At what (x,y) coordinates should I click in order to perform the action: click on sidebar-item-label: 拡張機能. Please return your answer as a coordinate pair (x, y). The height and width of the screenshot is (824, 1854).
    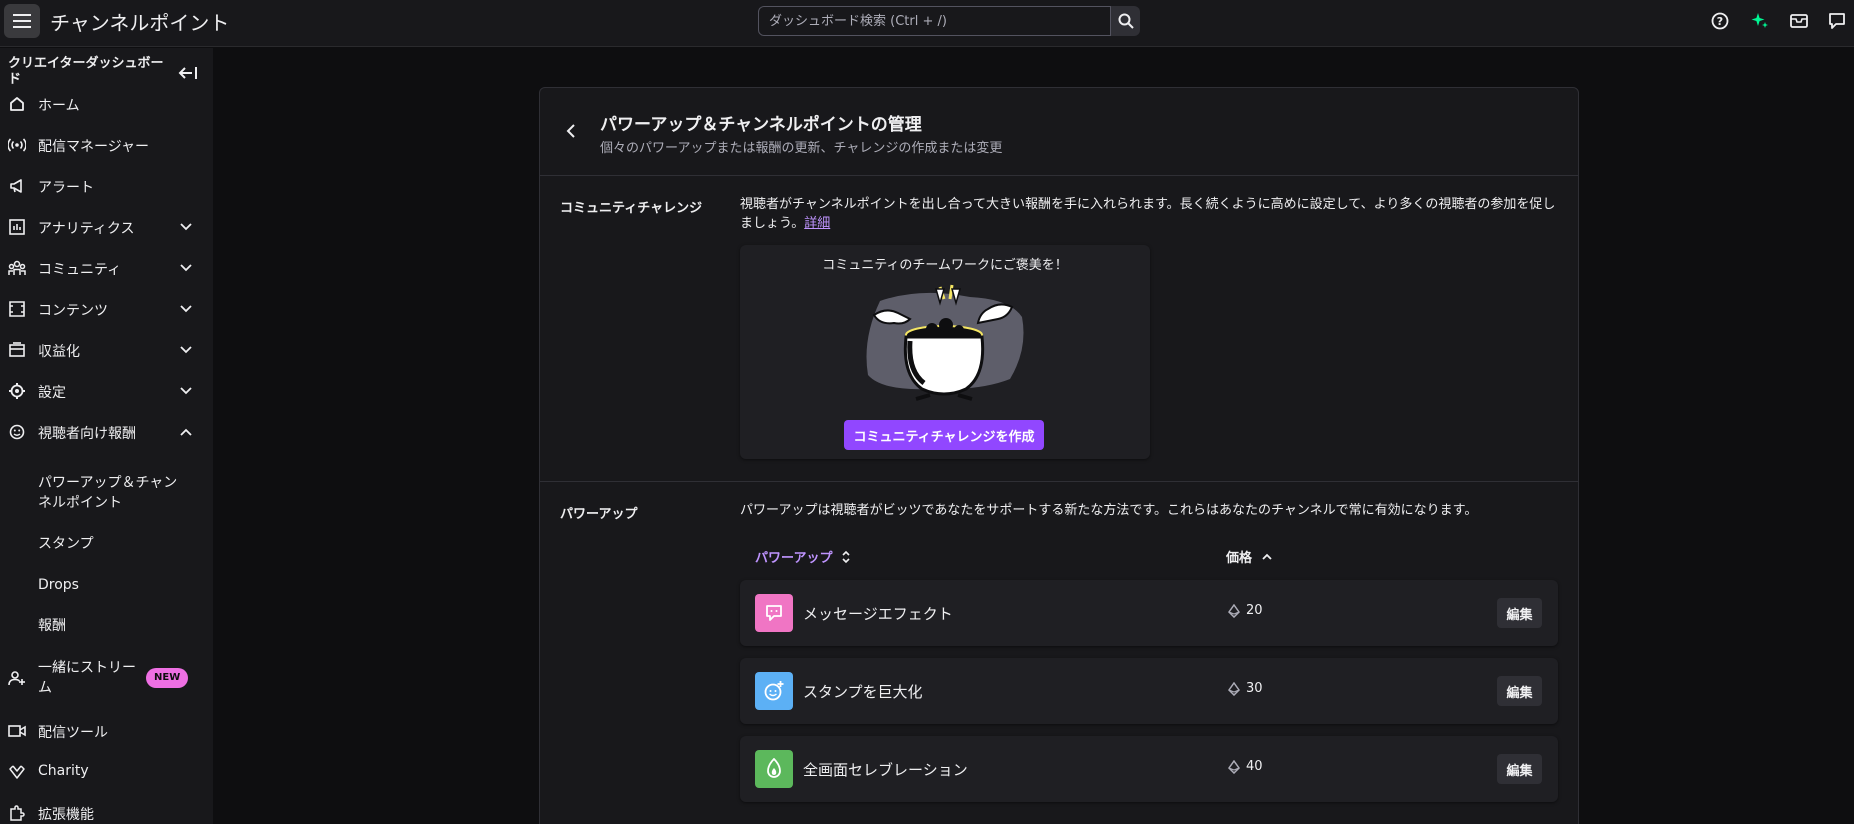
    Looking at the image, I should click on (66, 815).